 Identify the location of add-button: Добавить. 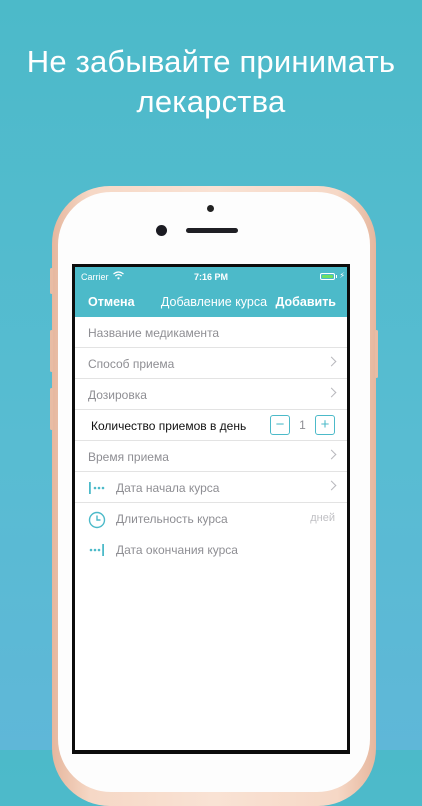
(305, 302).